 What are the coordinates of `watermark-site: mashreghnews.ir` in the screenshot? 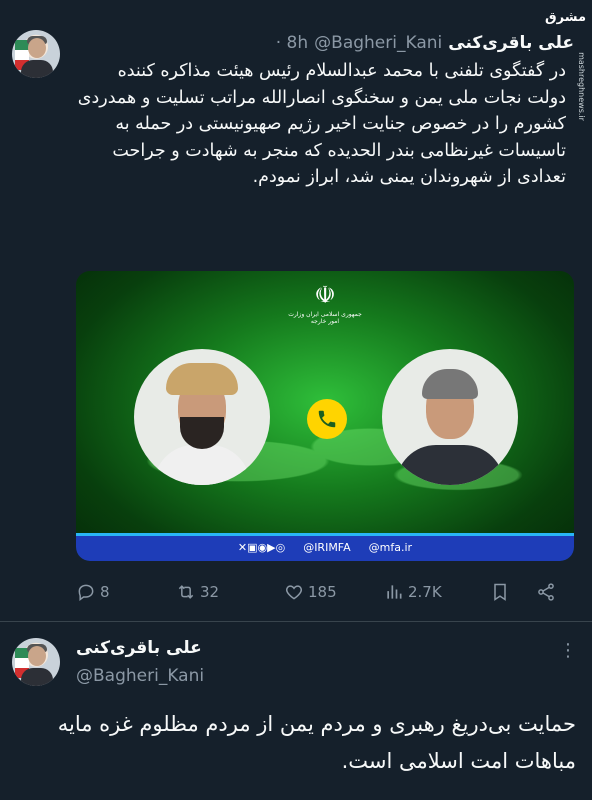 It's located at (582, 86).